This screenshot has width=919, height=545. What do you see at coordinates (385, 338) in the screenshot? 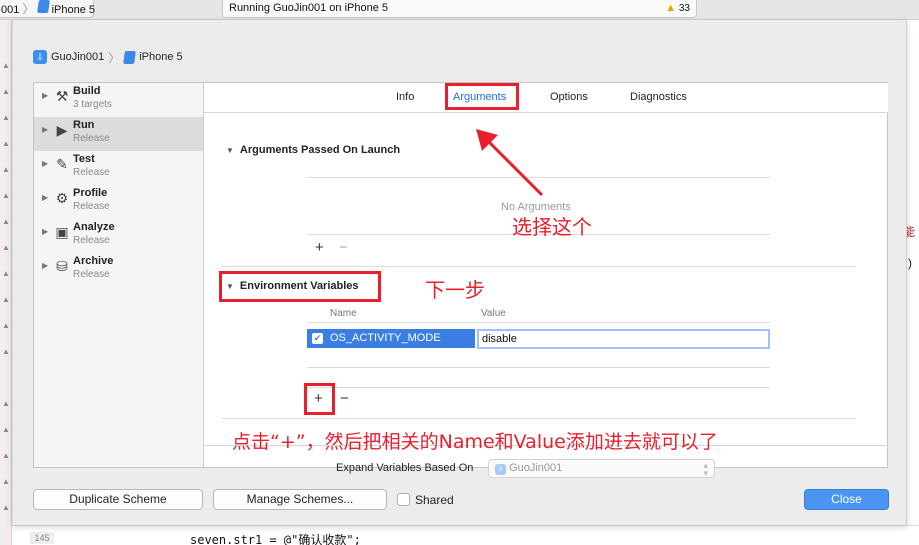
I see `env-name-cell: OS_ACTIVITY_MODE` at bounding box center [385, 338].